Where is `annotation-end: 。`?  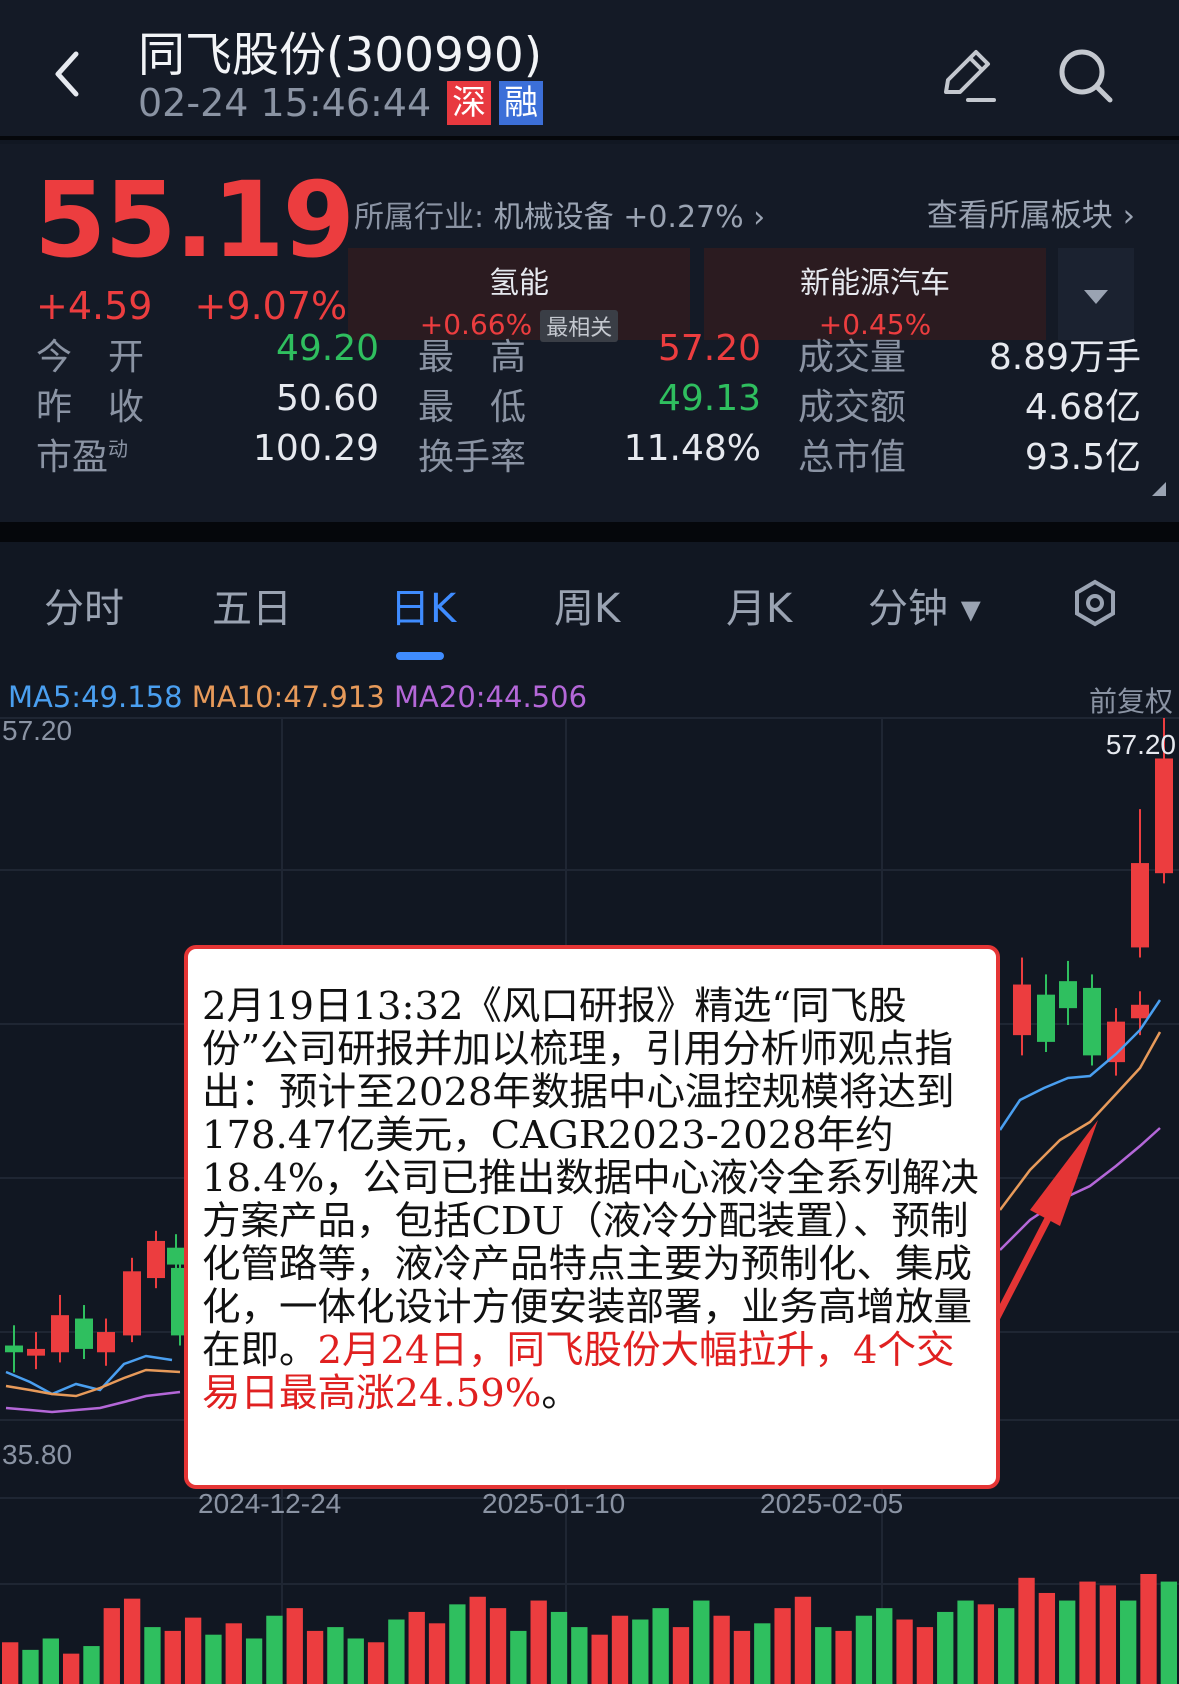
annotation-end: 。 is located at coordinates (560, 1393).